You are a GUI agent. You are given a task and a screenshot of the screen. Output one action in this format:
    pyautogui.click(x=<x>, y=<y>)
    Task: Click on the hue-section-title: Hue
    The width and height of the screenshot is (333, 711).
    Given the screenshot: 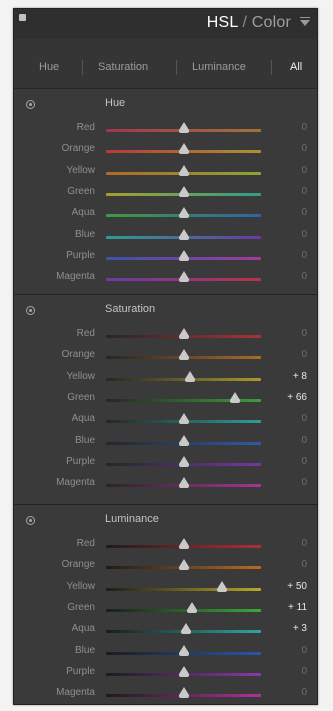 What is the action you would take?
    pyautogui.click(x=115, y=103)
    